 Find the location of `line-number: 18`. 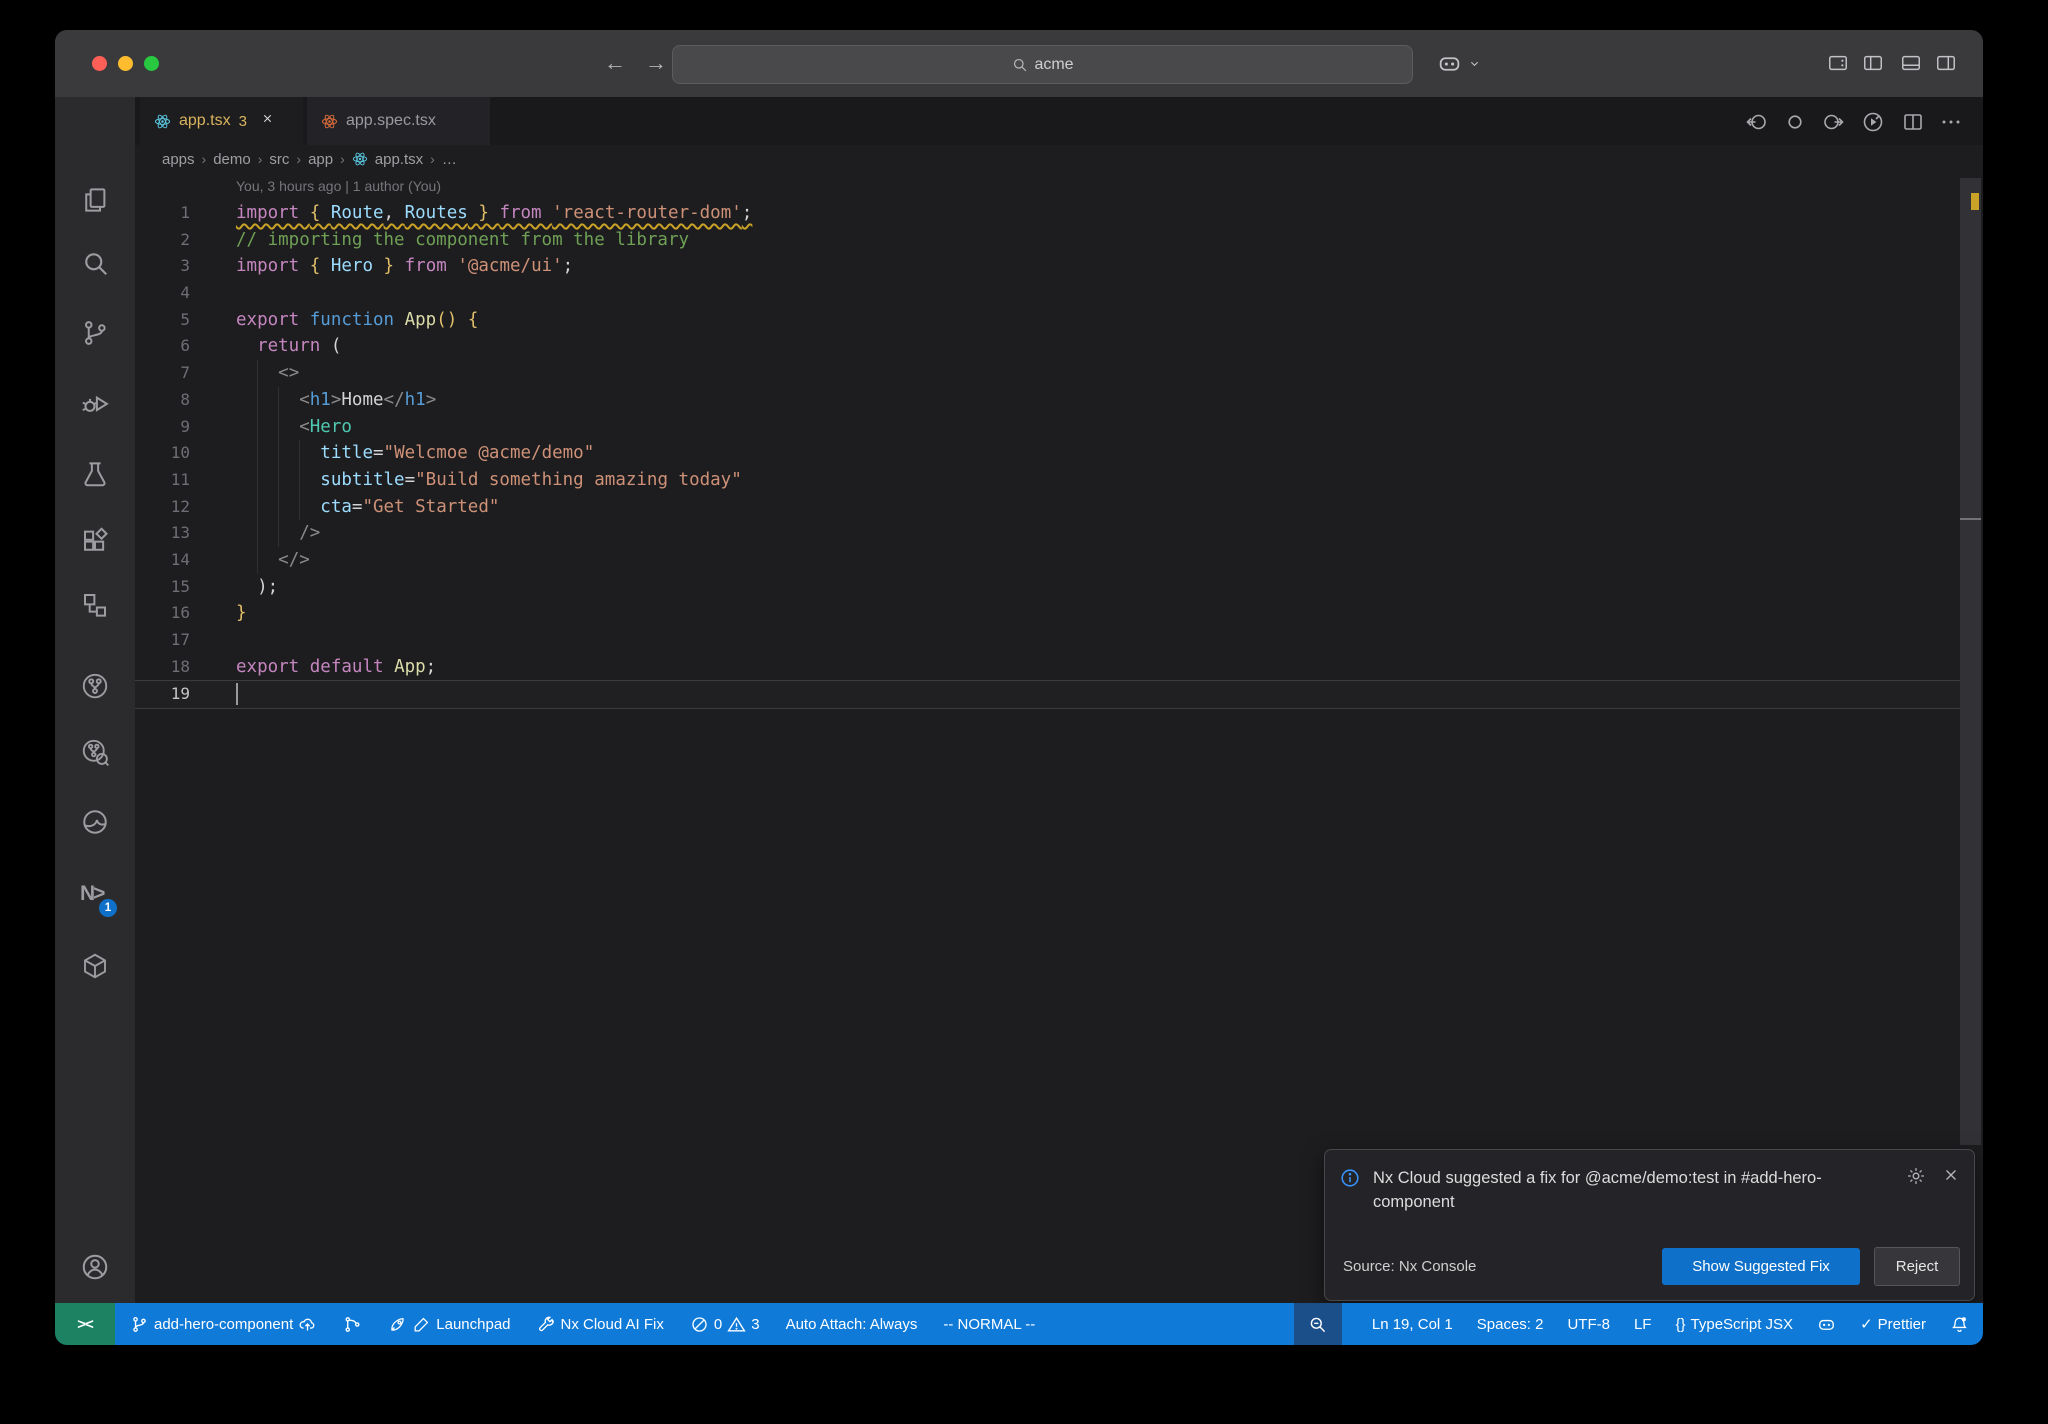

line-number: 18 is located at coordinates (162, 667).